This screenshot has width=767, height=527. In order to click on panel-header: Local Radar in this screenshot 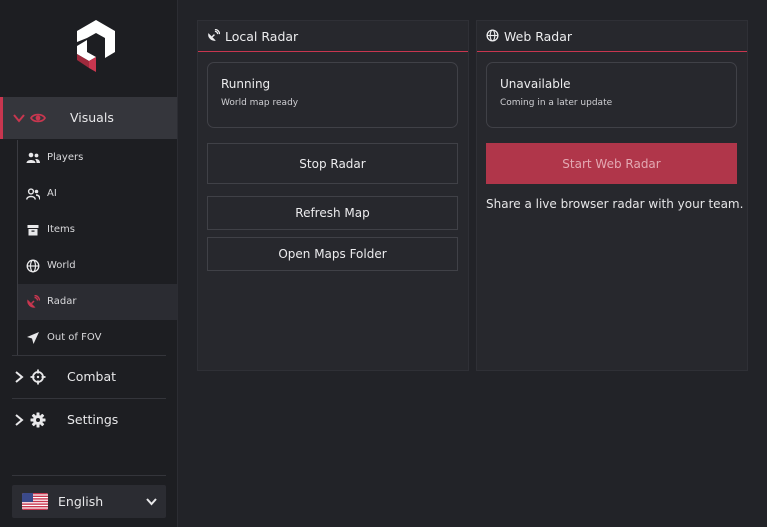, I will do `click(333, 36)`.